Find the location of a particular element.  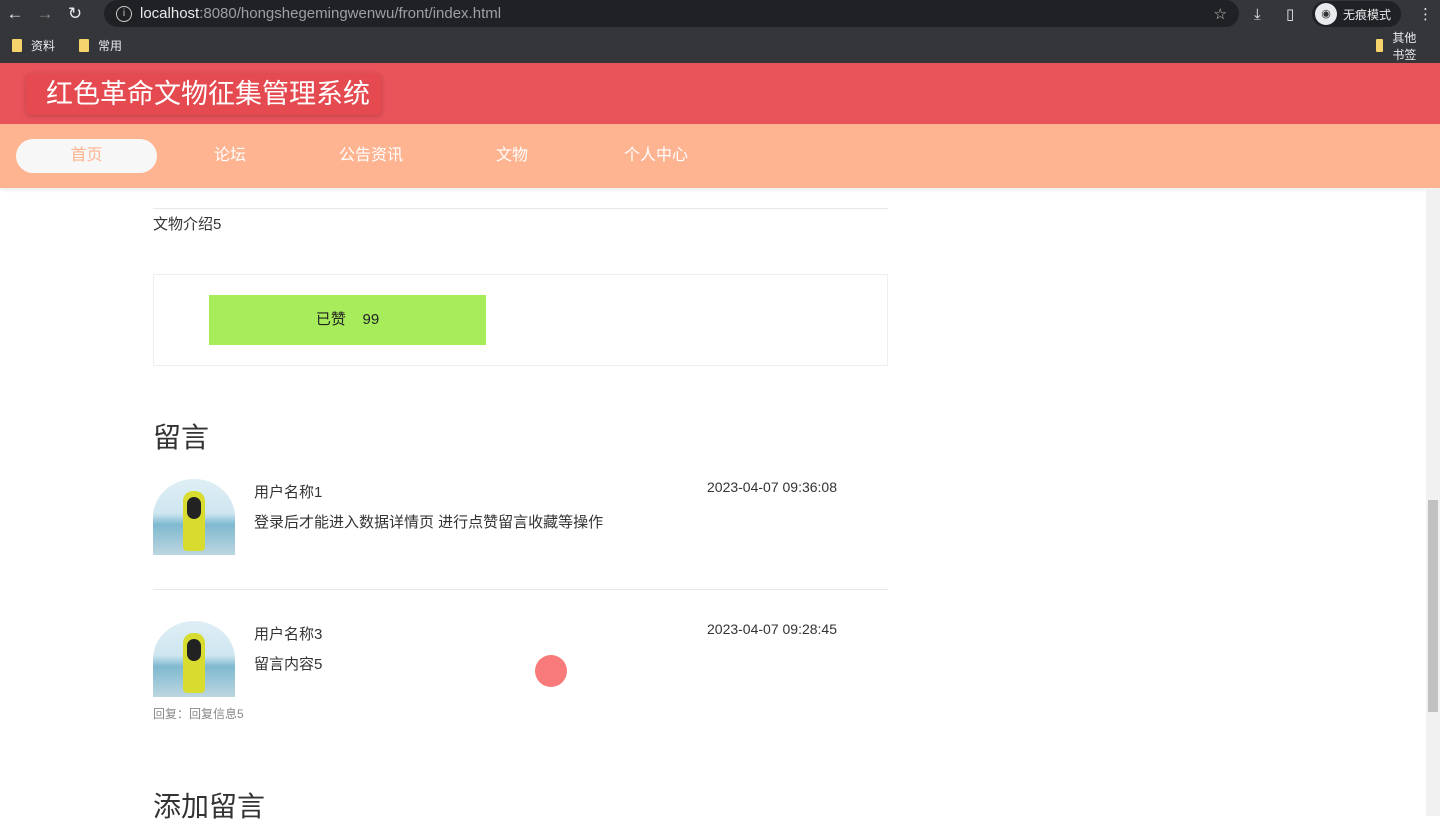

comment-reply: 回复：回复信息5 is located at coordinates (198, 714).